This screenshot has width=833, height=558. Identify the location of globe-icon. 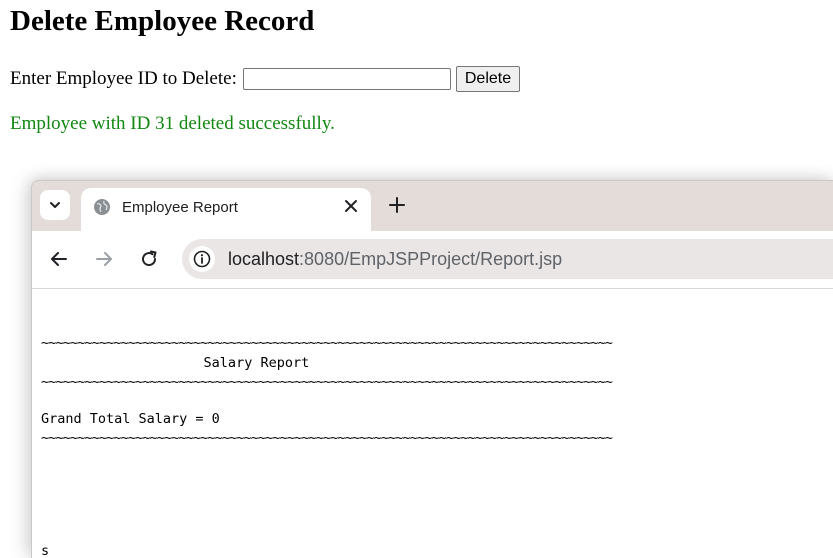
(102, 207).